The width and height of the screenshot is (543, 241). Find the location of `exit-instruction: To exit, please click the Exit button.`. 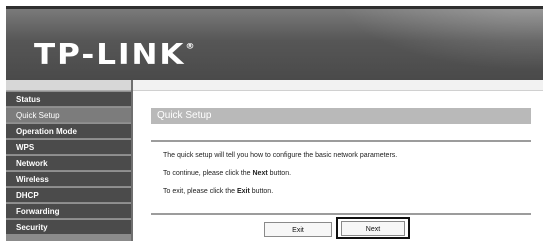

exit-instruction: To exit, please click the Exit button. is located at coordinates (218, 191).